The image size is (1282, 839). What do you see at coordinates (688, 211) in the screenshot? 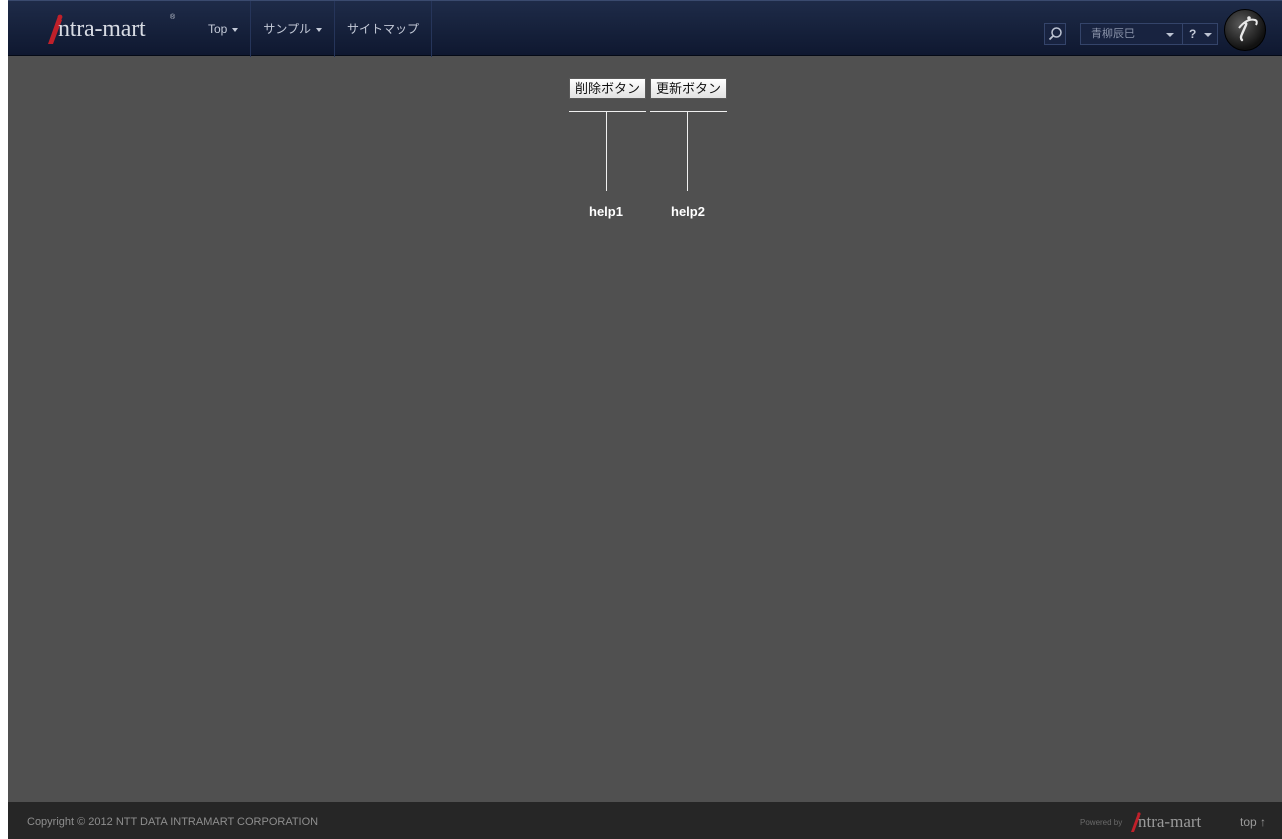
I see `help2-label: help2` at bounding box center [688, 211].